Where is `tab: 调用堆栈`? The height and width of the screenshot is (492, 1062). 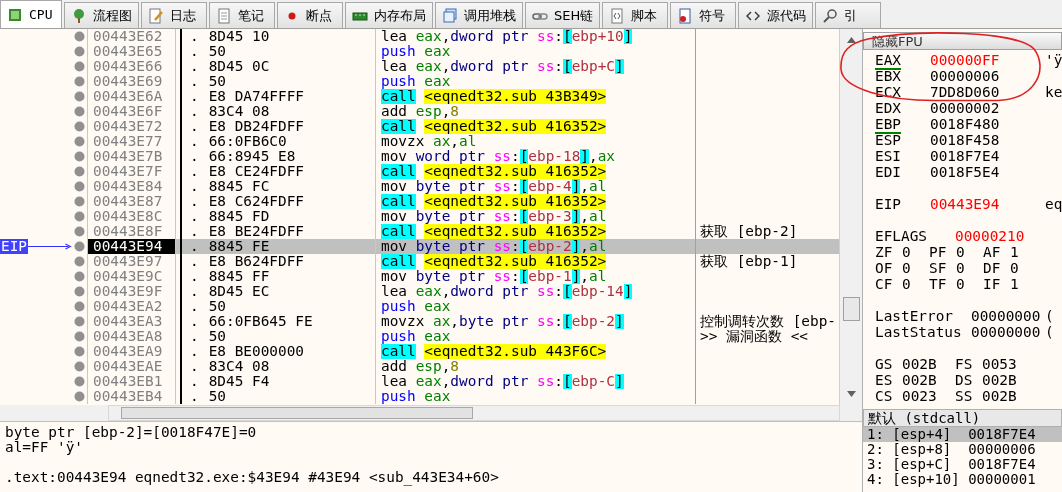 tab: 调用堆栈 is located at coordinates (479, 15).